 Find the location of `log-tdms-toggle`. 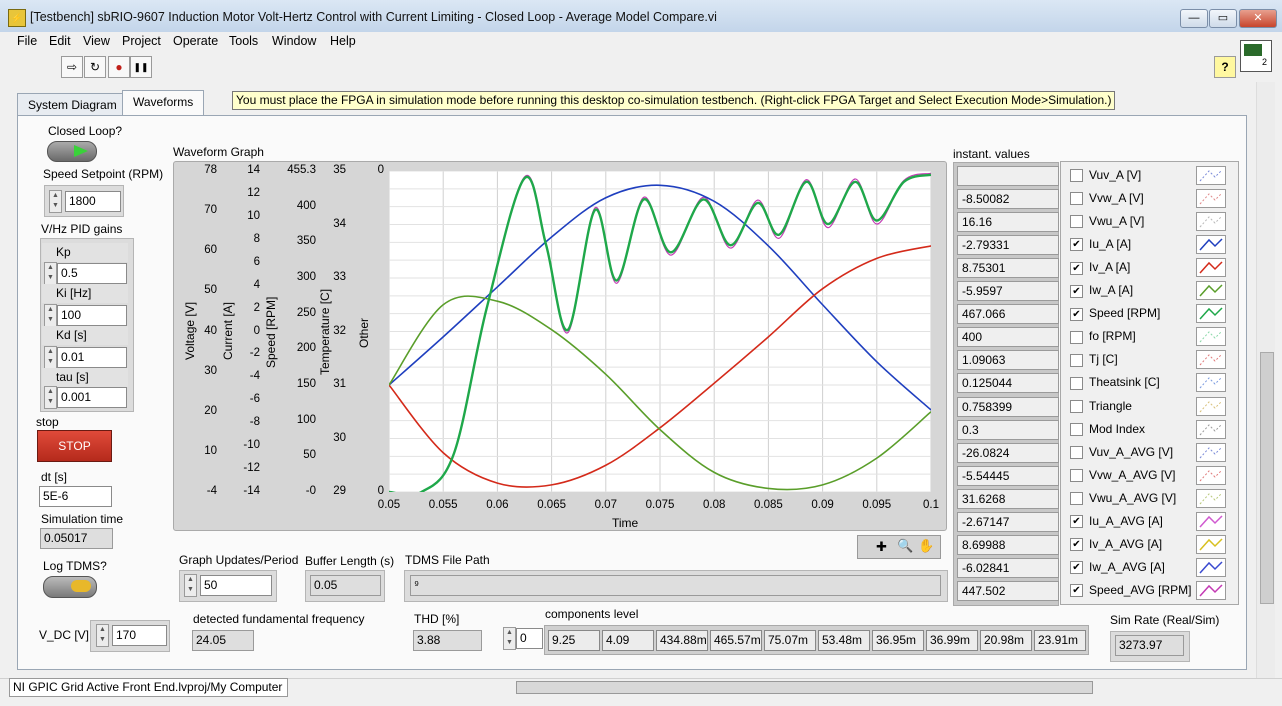

log-tdms-toggle is located at coordinates (70, 587).